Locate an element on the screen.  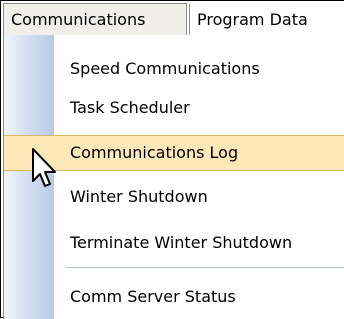
menu-program-data: Program Data is located at coordinates (266, 19).